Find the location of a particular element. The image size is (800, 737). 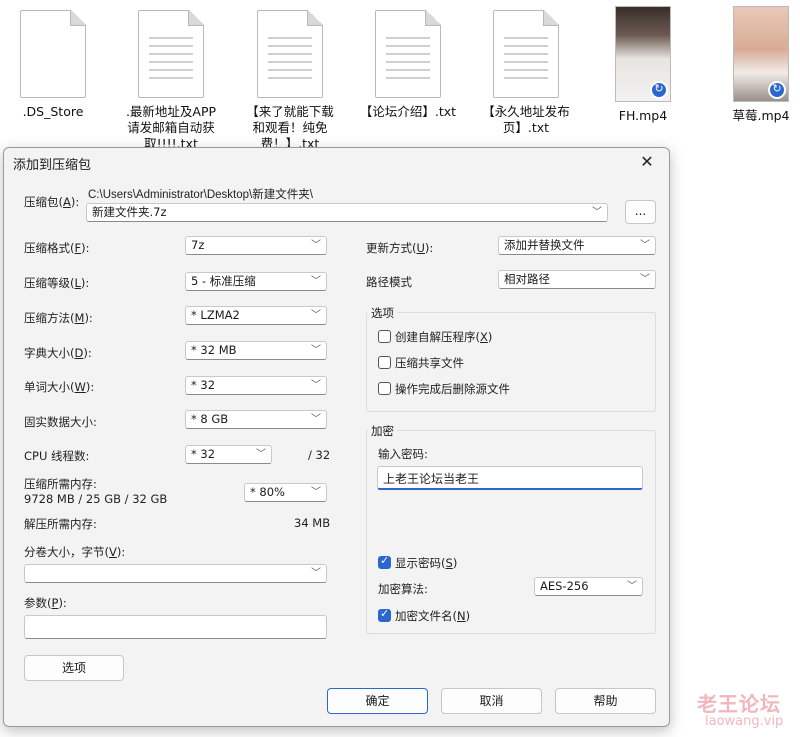

watermark-url: laowang.vip is located at coordinates (744, 721).